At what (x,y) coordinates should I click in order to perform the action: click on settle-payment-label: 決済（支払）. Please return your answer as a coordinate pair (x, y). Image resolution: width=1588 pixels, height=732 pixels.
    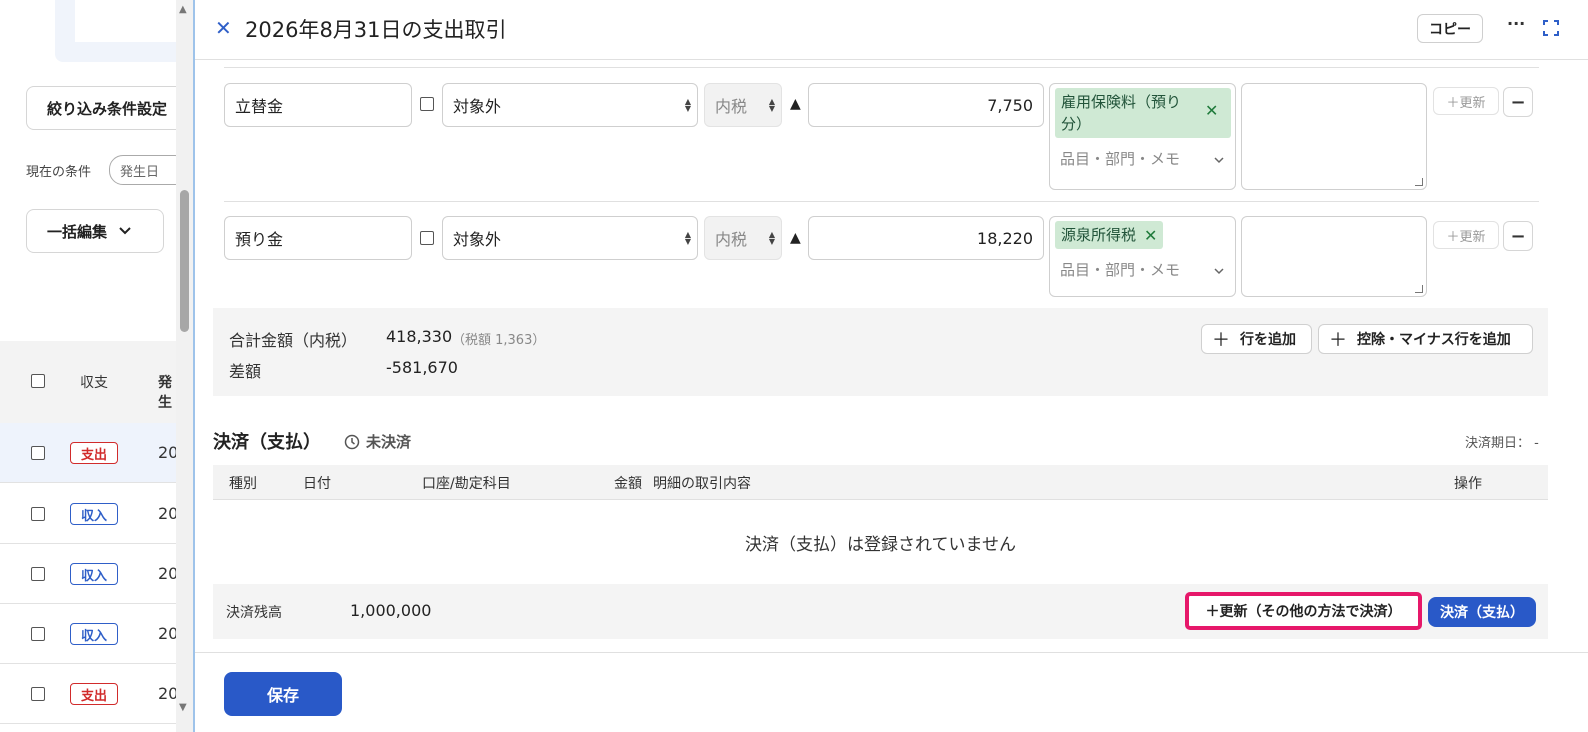
    Looking at the image, I should click on (1482, 613).